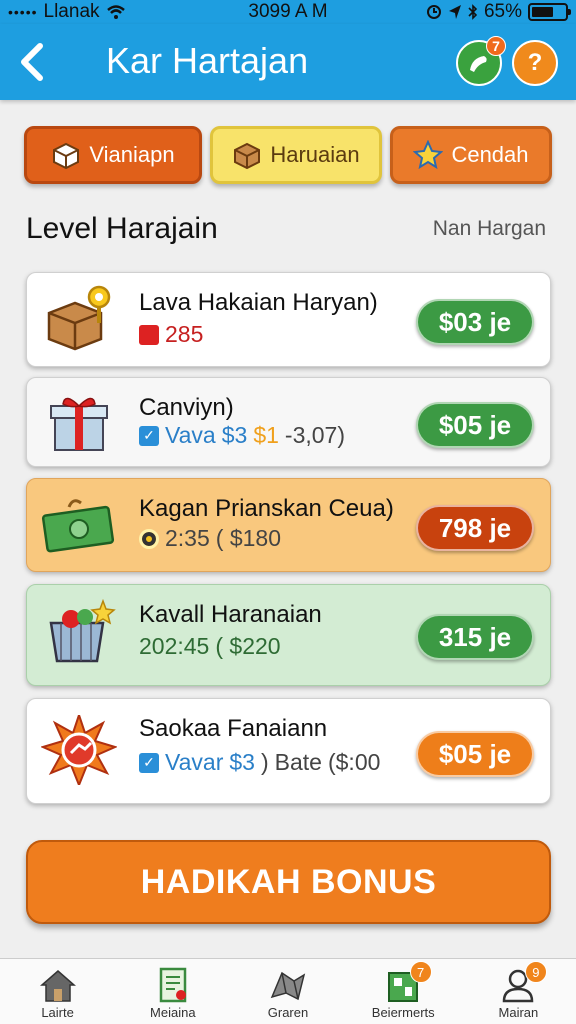  I want to click on bluetooth-icon, so click(473, 12).